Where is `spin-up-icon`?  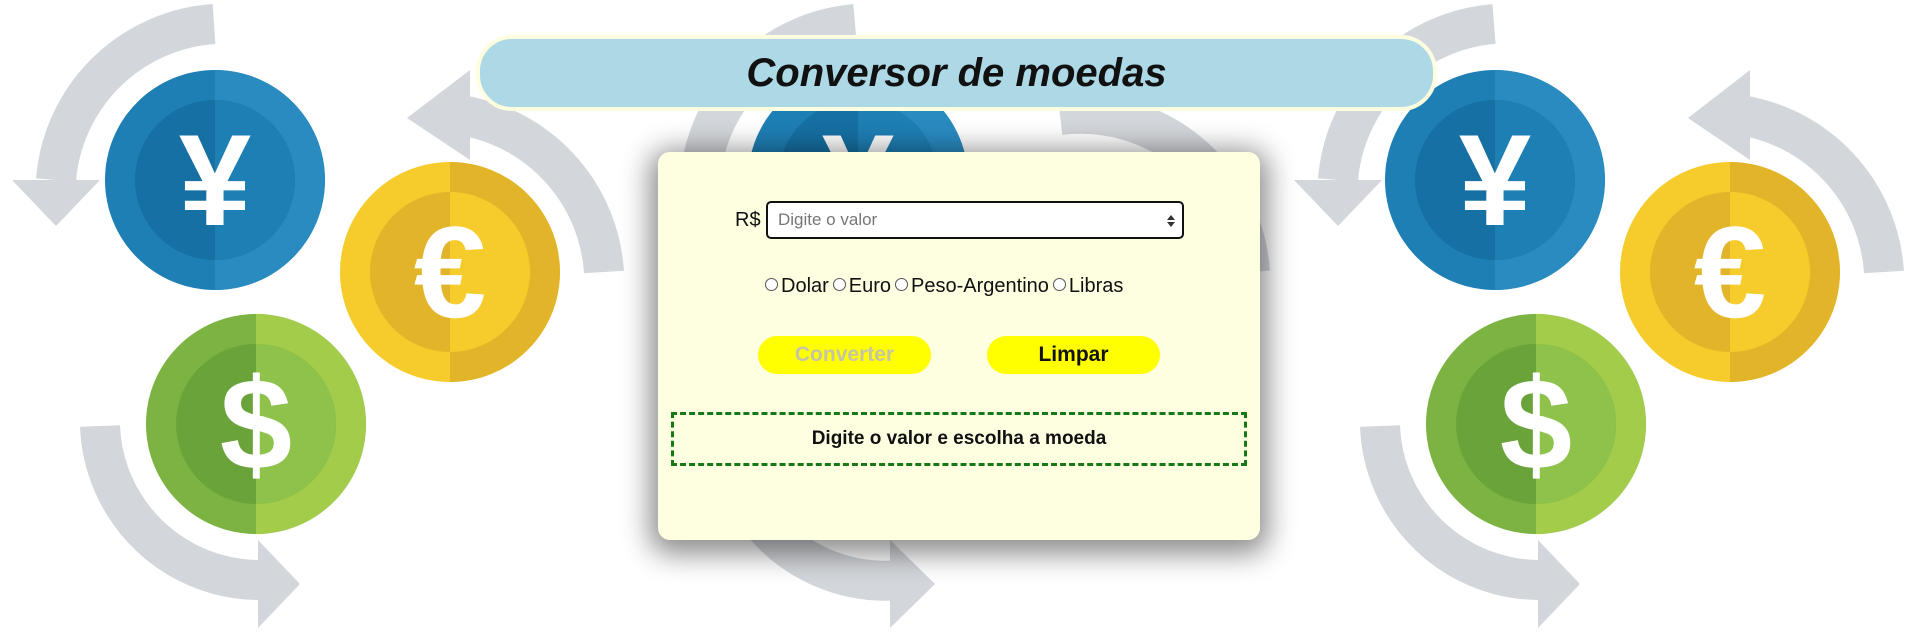
spin-up-icon is located at coordinates (1171, 217).